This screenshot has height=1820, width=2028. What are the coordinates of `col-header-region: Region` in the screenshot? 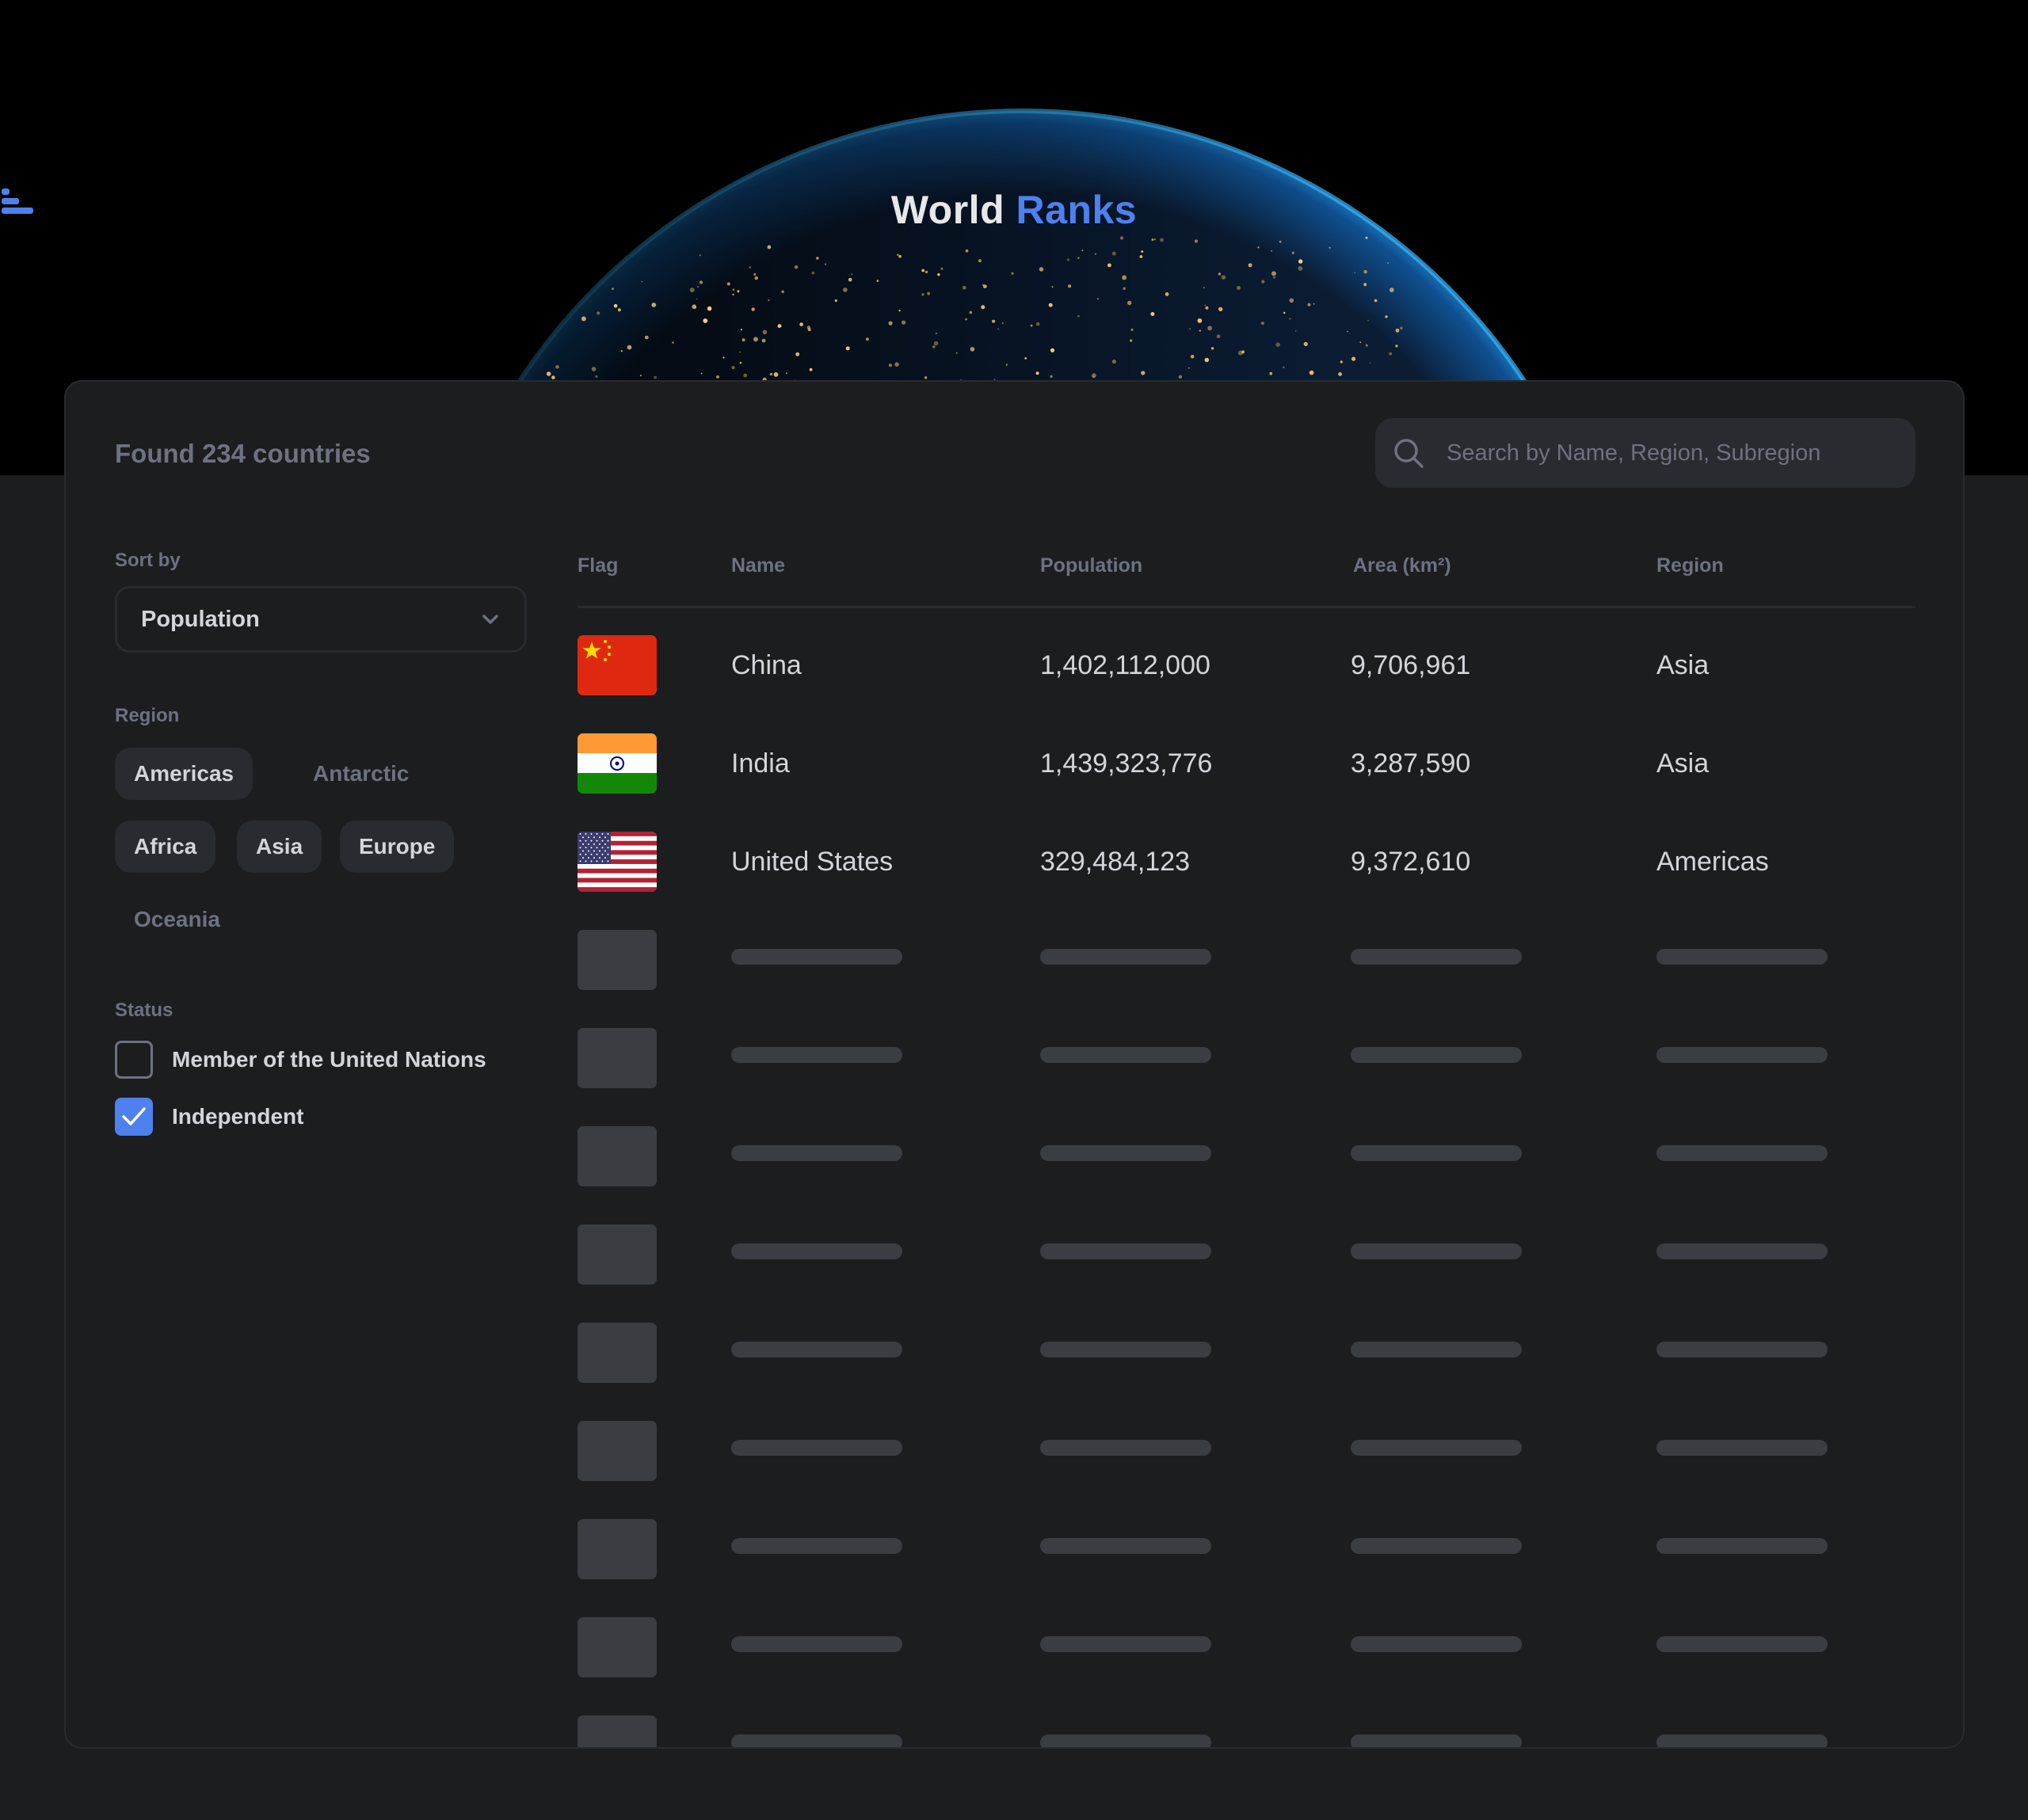 It's located at (1690, 565).